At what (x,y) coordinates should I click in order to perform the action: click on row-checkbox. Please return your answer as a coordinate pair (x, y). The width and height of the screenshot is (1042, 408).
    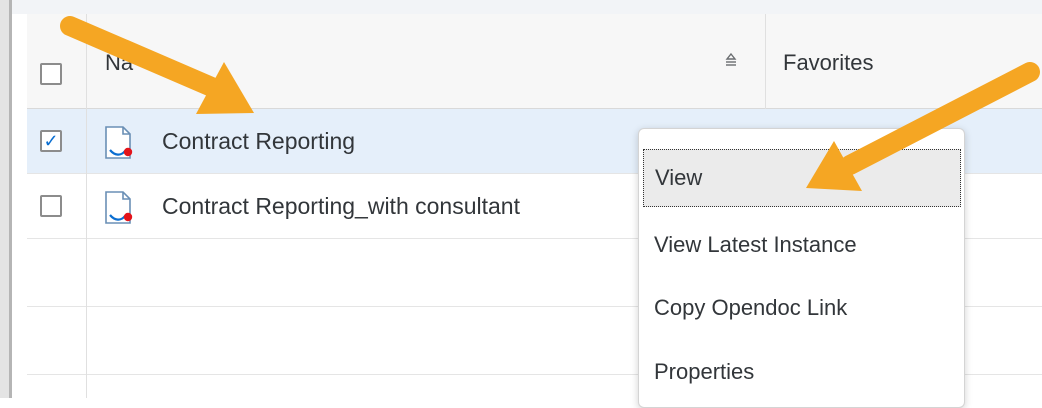
    Looking at the image, I should click on (51, 206).